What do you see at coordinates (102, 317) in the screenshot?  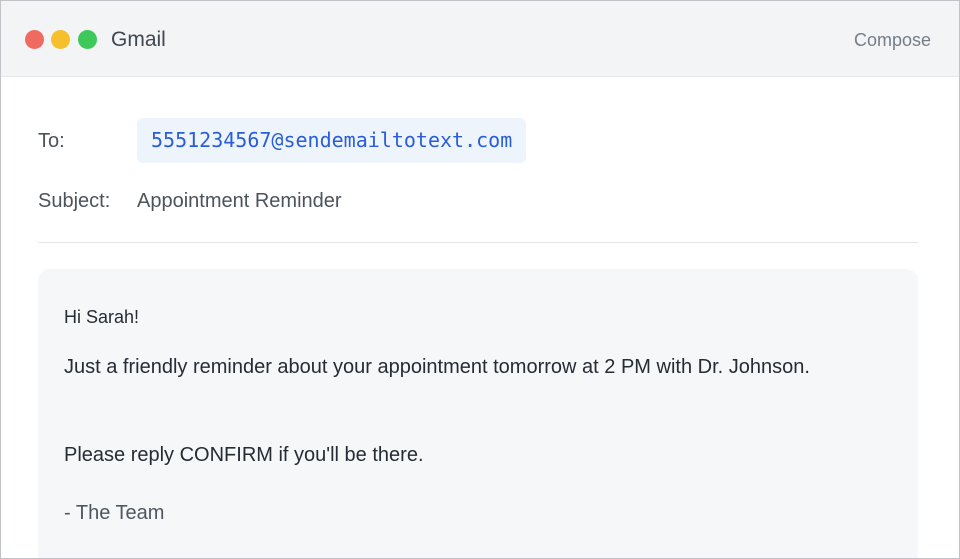 I see `message-greeting: Hi Sarah!` at bounding box center [102, 317].